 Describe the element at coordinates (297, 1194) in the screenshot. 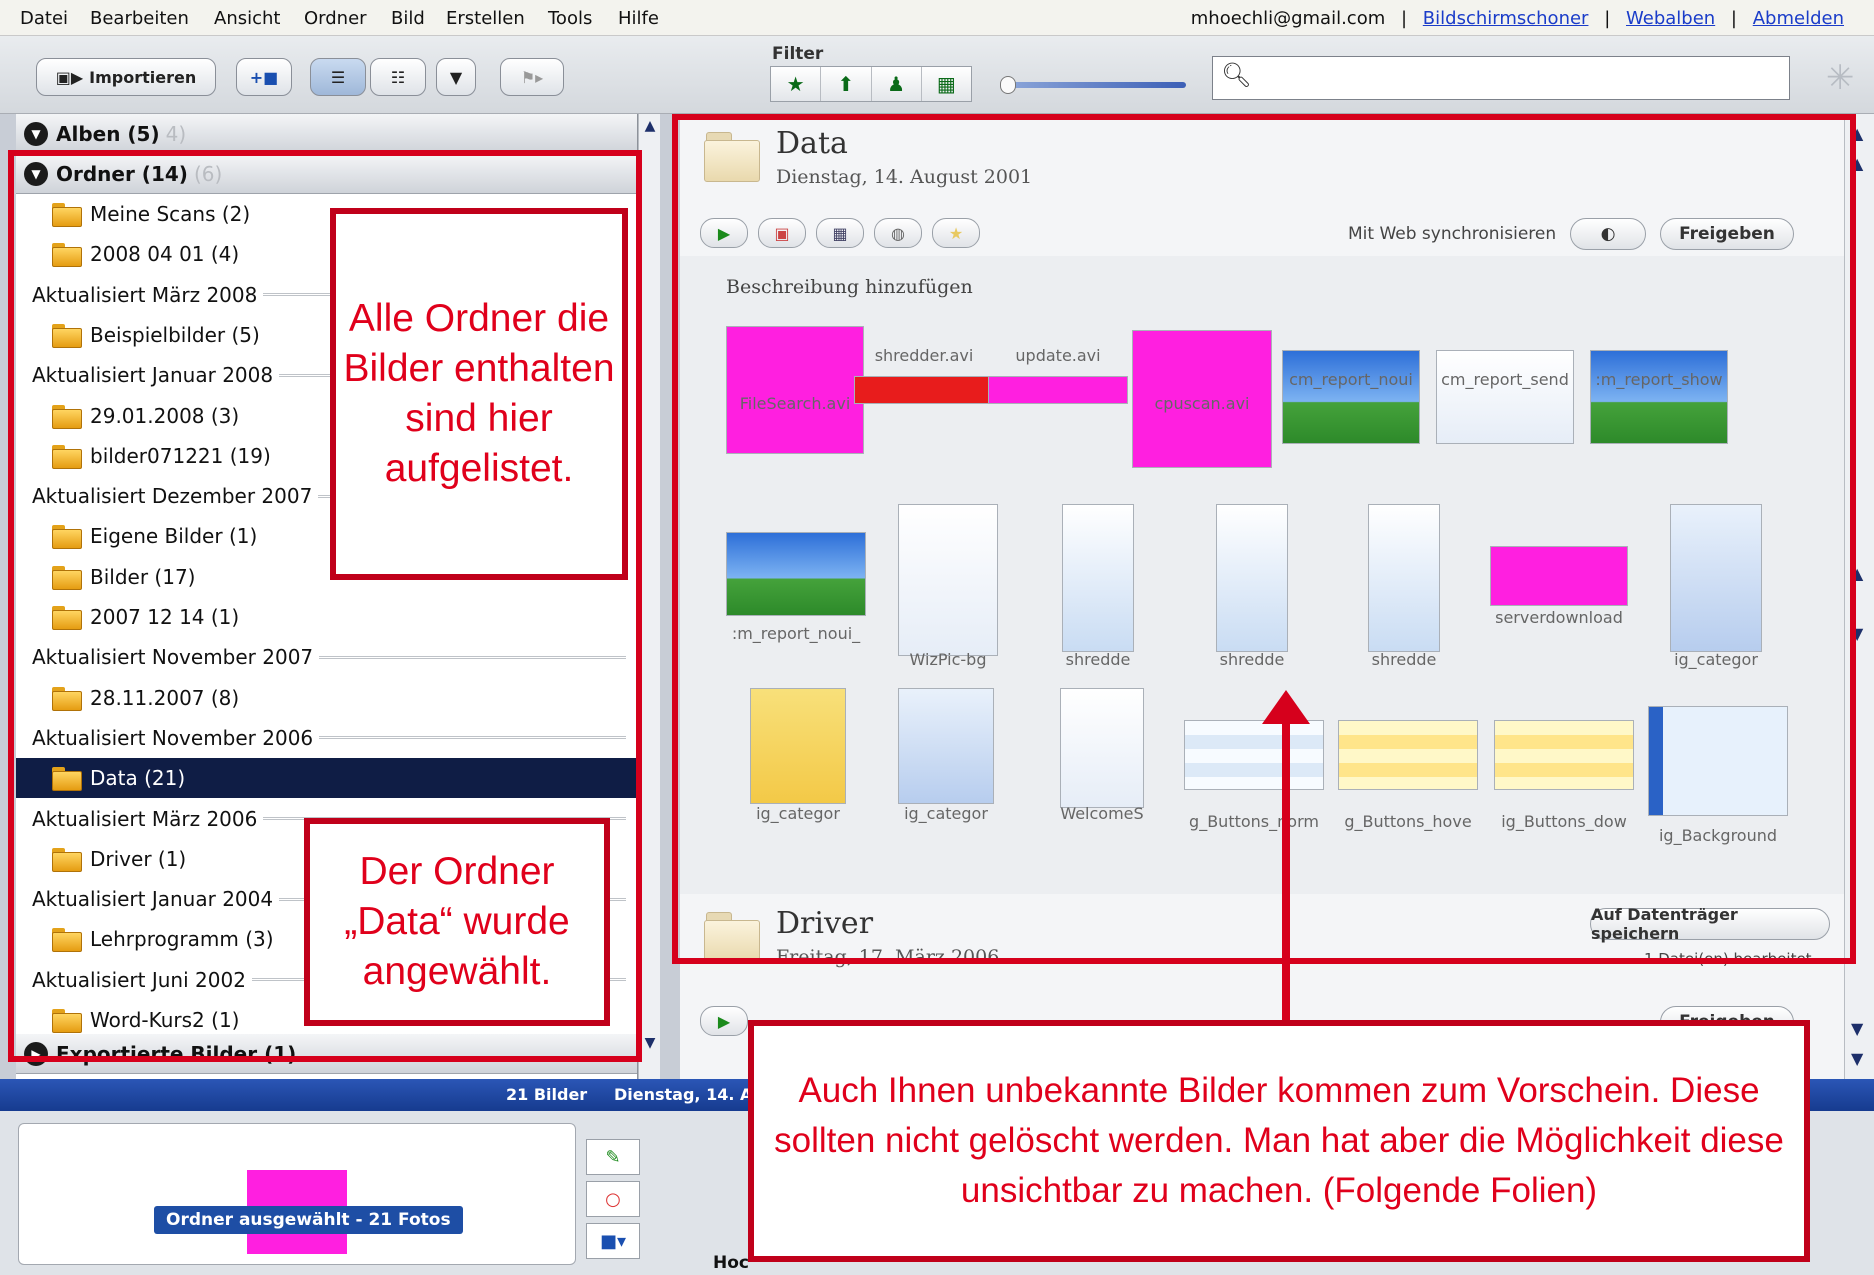

I see `picture-tray: Ordner ausgewählt - 21 Fotos` at that location.